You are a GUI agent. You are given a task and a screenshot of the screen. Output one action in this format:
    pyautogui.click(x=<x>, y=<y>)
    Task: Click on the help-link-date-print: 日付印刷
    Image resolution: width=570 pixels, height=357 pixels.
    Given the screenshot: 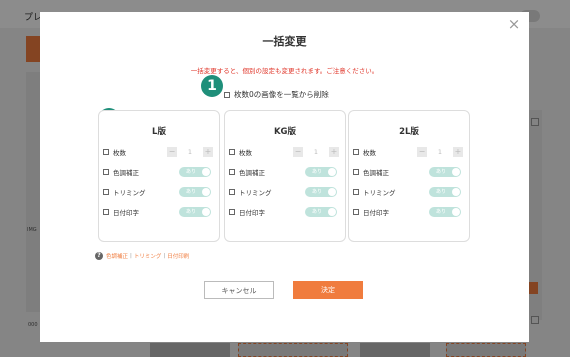 What is the action you would take?
    pyautogui.click(x=178, y=256)
    